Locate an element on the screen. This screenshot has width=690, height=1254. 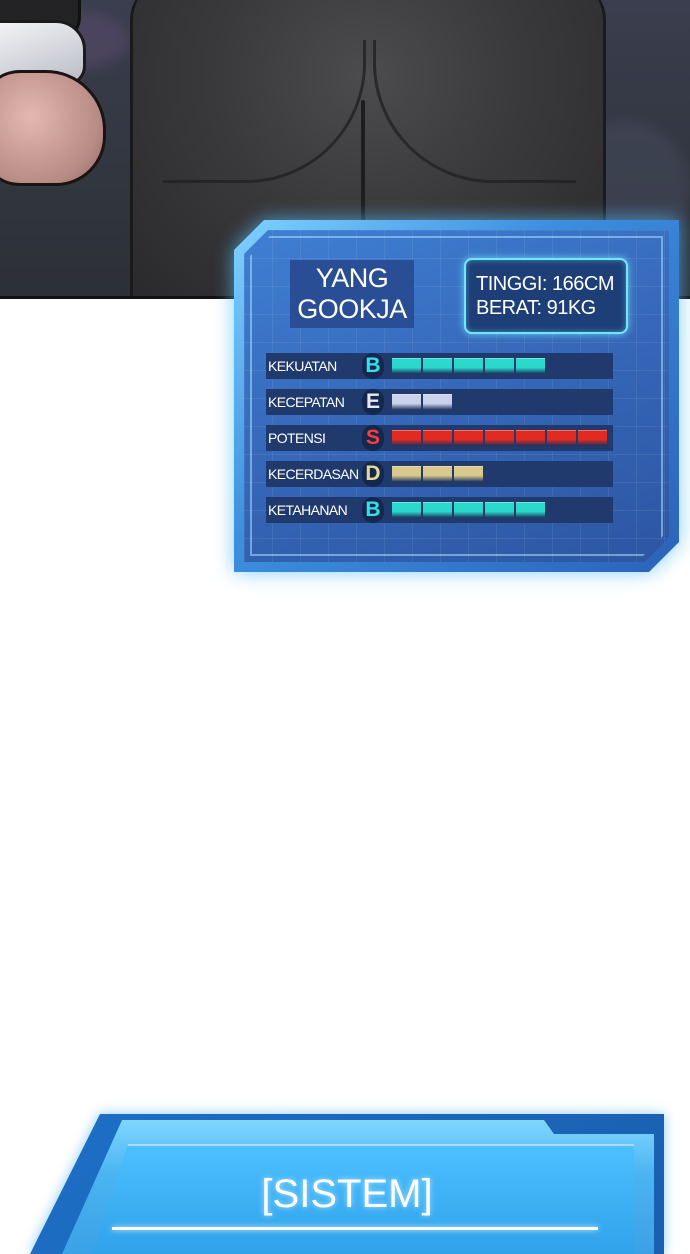
stat-label: KETAHANAN is located at coordinates (308, 510).